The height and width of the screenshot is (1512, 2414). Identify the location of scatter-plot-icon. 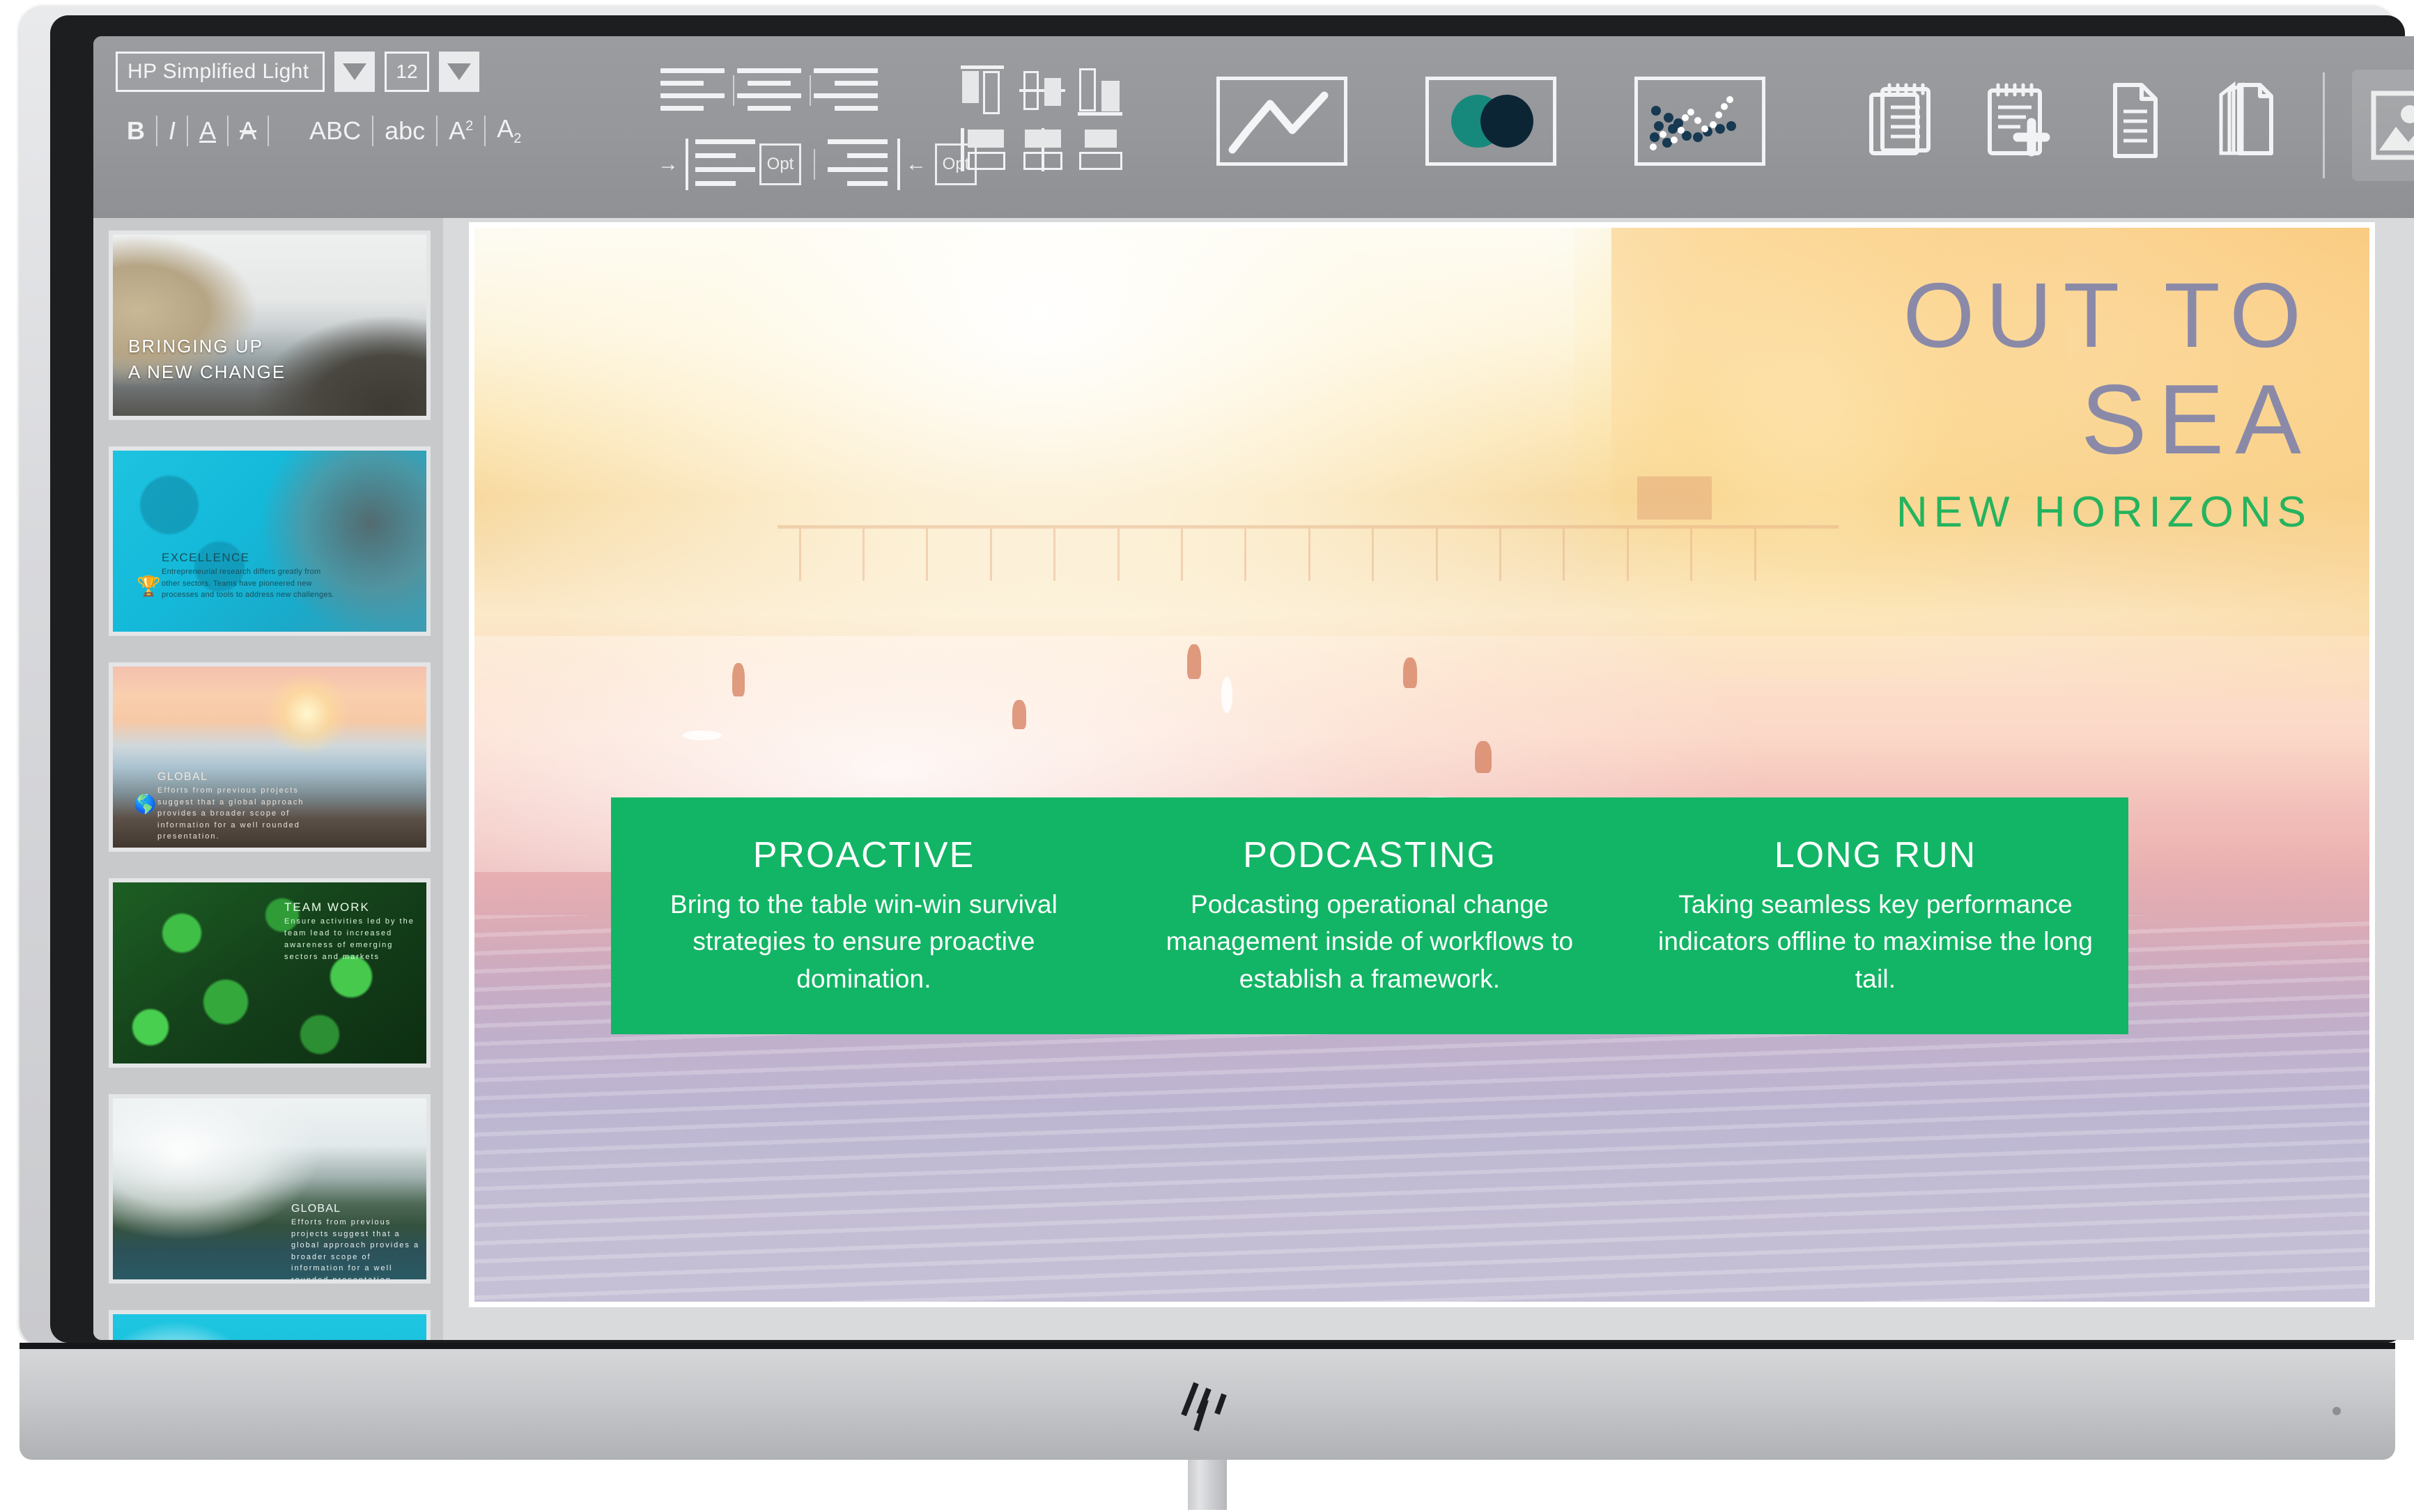
(1699, 121).